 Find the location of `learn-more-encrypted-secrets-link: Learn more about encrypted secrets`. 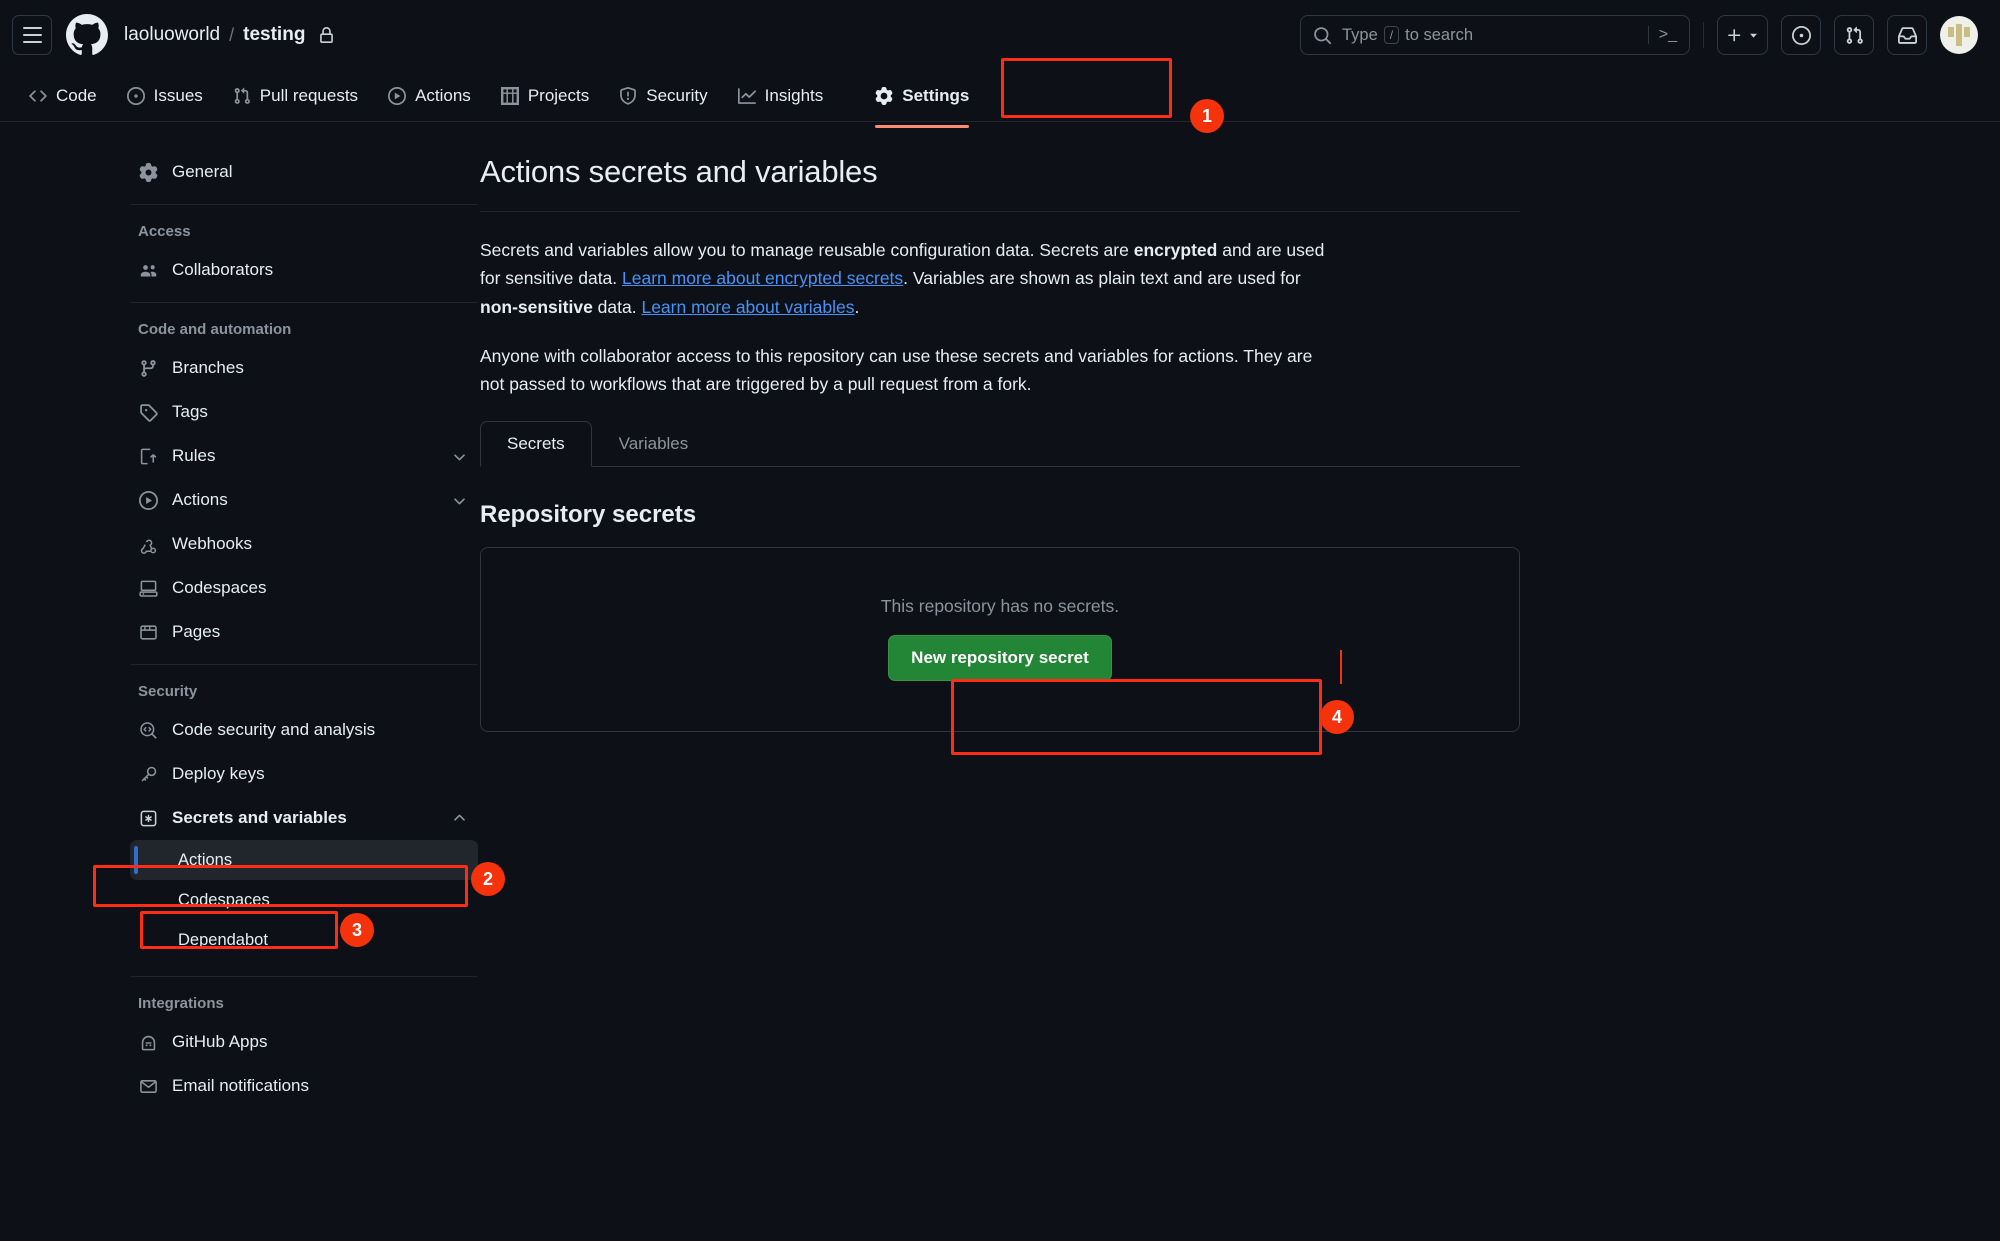

learn-more-encrypted-secrets-link: Learn more about encrypted secrets is located at coordinates (762, 278).